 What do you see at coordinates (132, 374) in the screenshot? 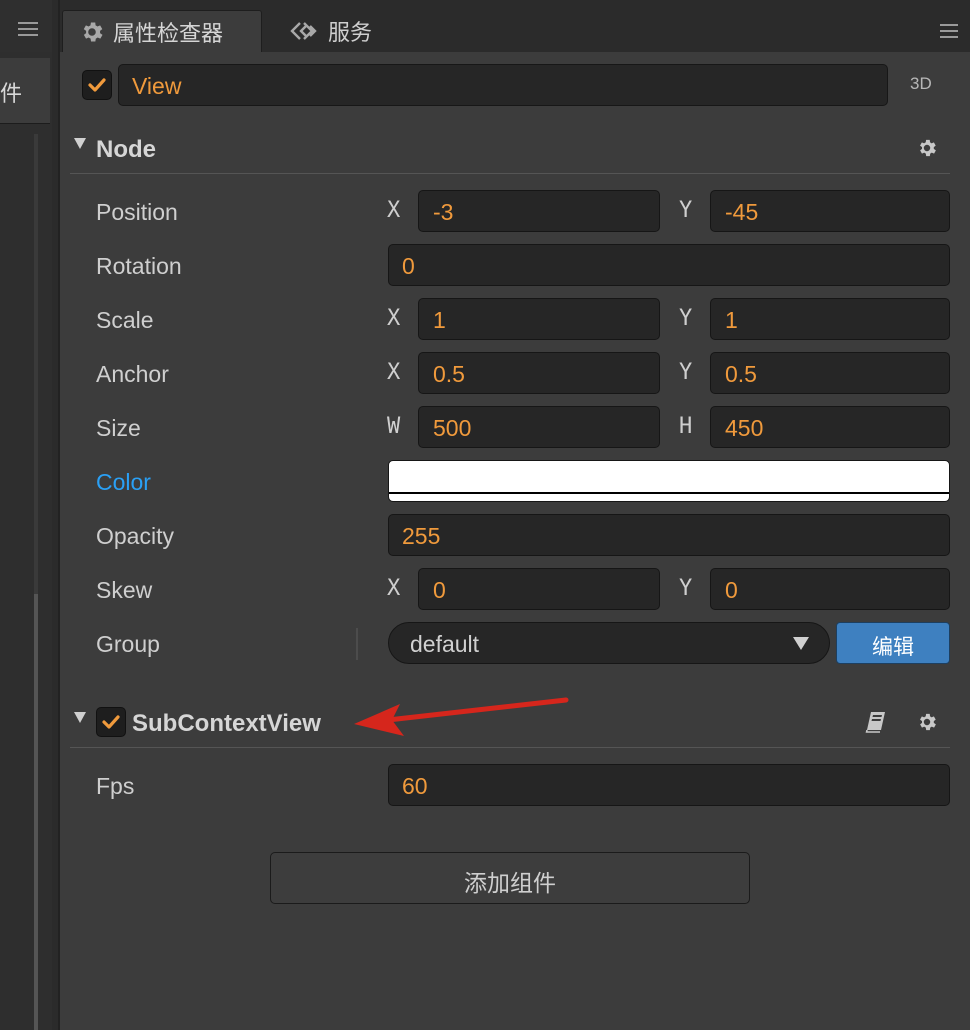
I see `anchor-label: Anchor` at bounding box center [132, 374].